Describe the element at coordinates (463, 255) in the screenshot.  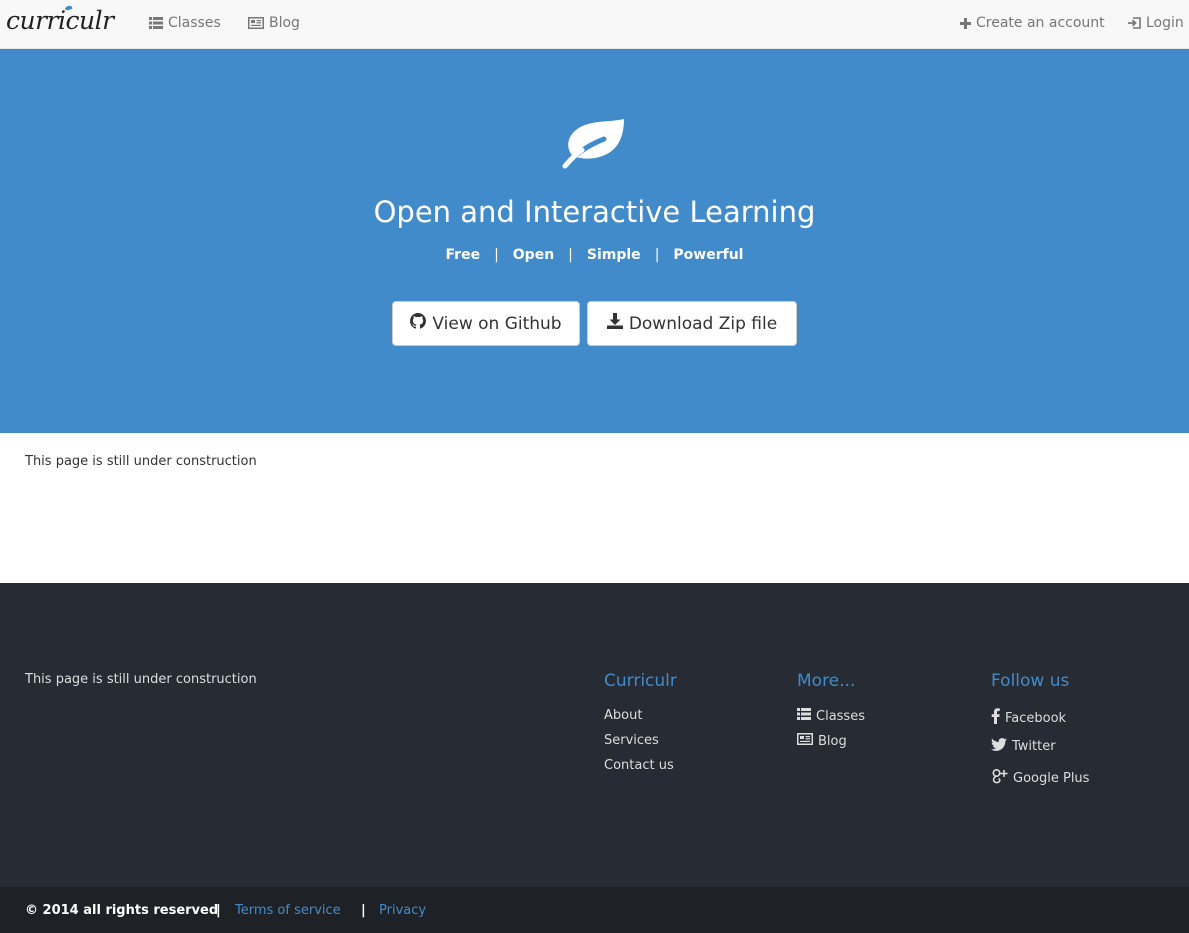
I see `tagline-free: Free` at that location.